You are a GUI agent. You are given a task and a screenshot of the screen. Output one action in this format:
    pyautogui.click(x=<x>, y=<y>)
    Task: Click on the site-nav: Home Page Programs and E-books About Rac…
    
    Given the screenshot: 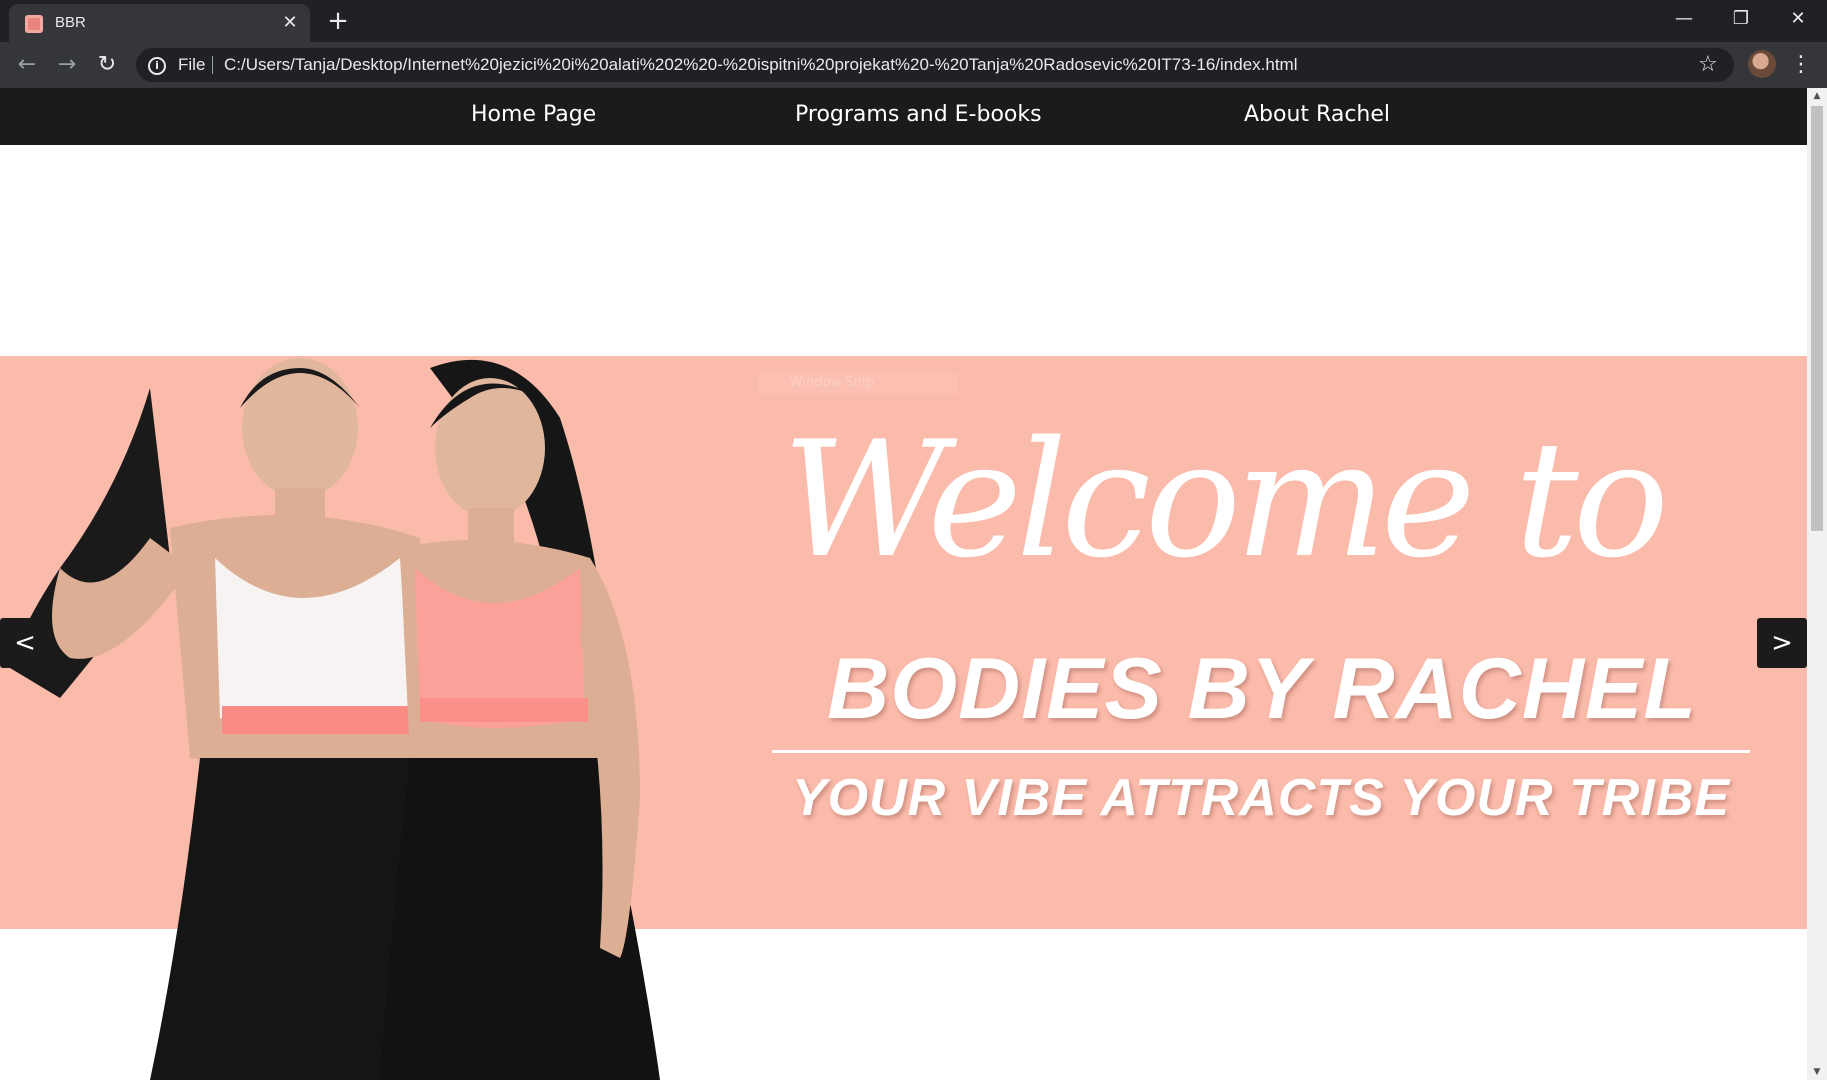 What is the action you would take?
    pyautogui.click(x=903, y=116)
    